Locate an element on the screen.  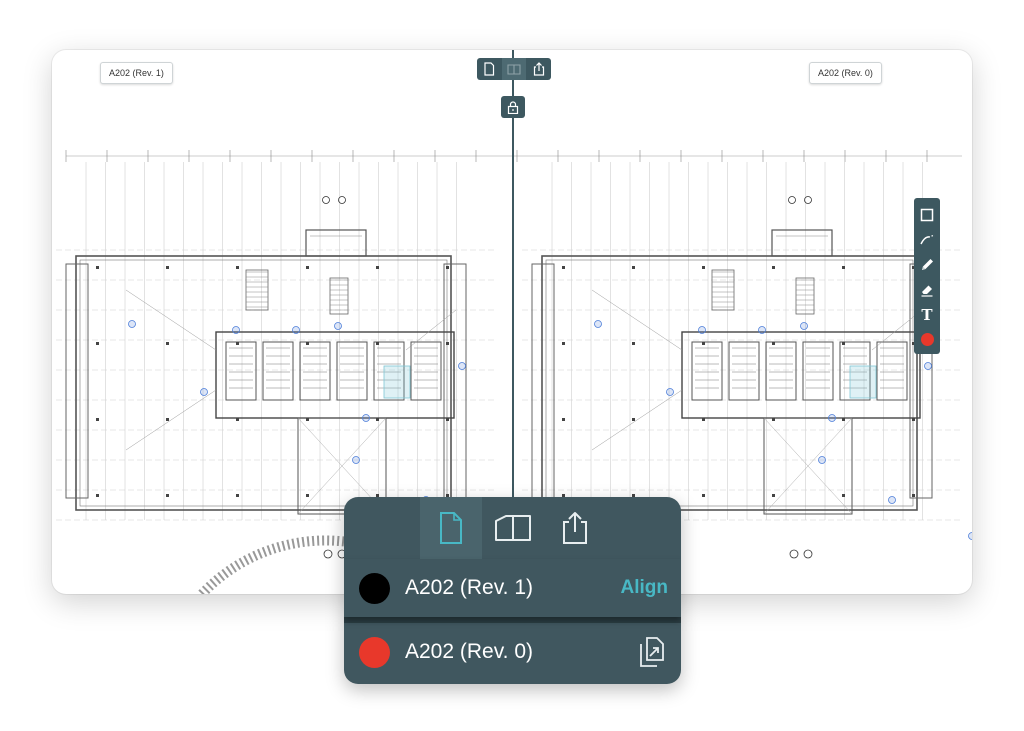
share-button is located at coordinates (538, 69).